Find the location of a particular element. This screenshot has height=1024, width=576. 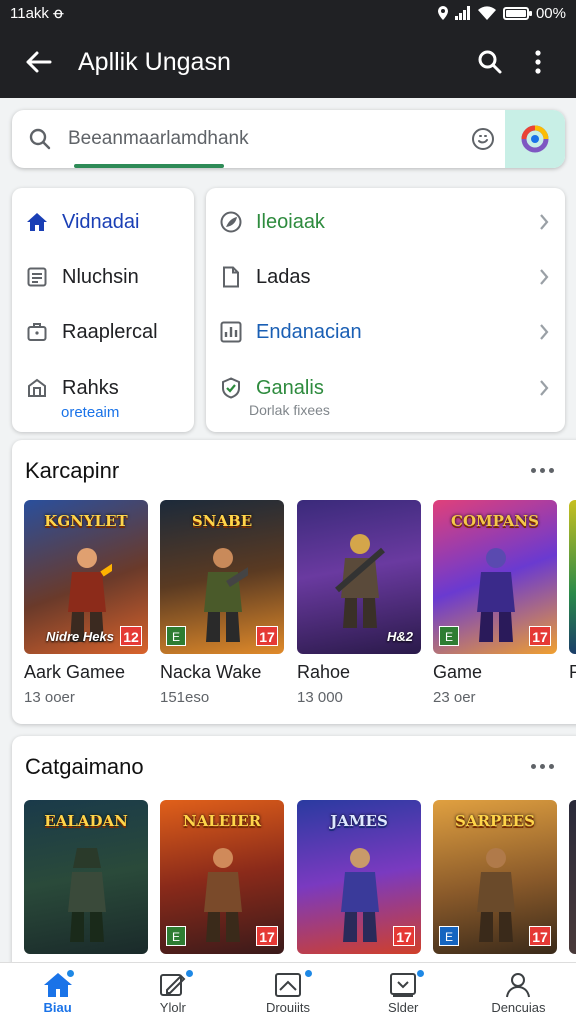

search-button is located at coordinates (490, 62).